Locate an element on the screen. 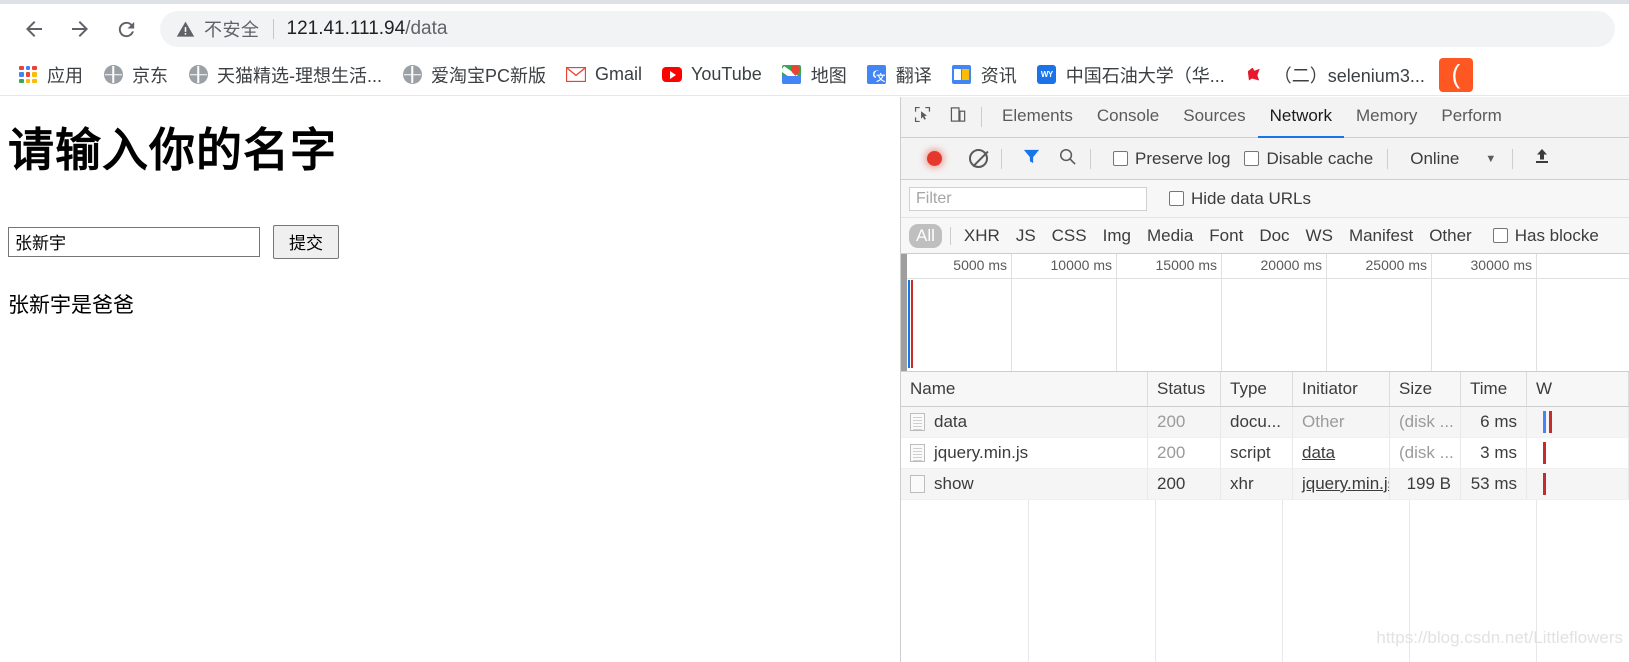 The height and width of the screenshot is (662, 1629). type-filter-js: JS is located at coordinates (1026, 236).